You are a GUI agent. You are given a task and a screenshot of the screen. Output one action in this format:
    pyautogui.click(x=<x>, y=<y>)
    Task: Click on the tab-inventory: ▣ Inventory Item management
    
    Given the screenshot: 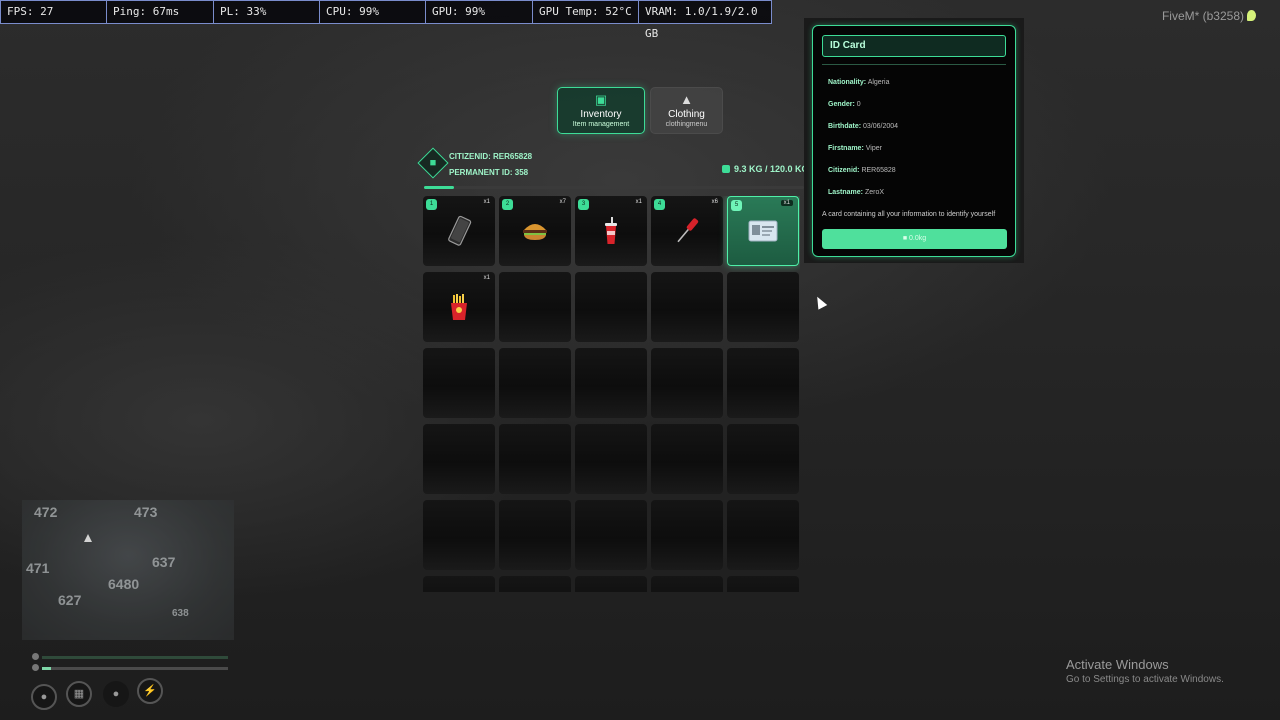 What is the action you would take?
    pyautogui.click(x=601, y=110)
    